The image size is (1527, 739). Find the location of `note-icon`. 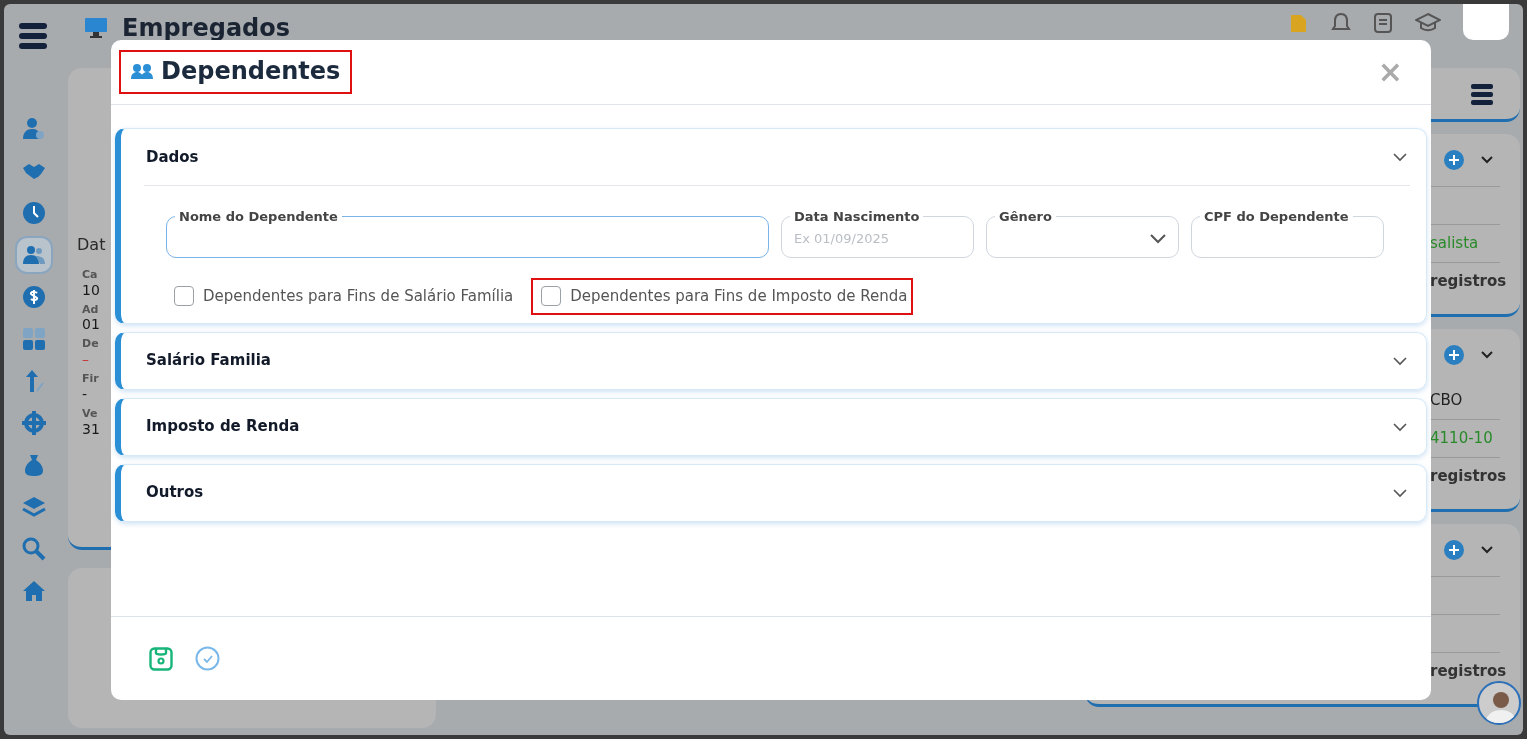

note-icon is located at coordinates (1383, 23).